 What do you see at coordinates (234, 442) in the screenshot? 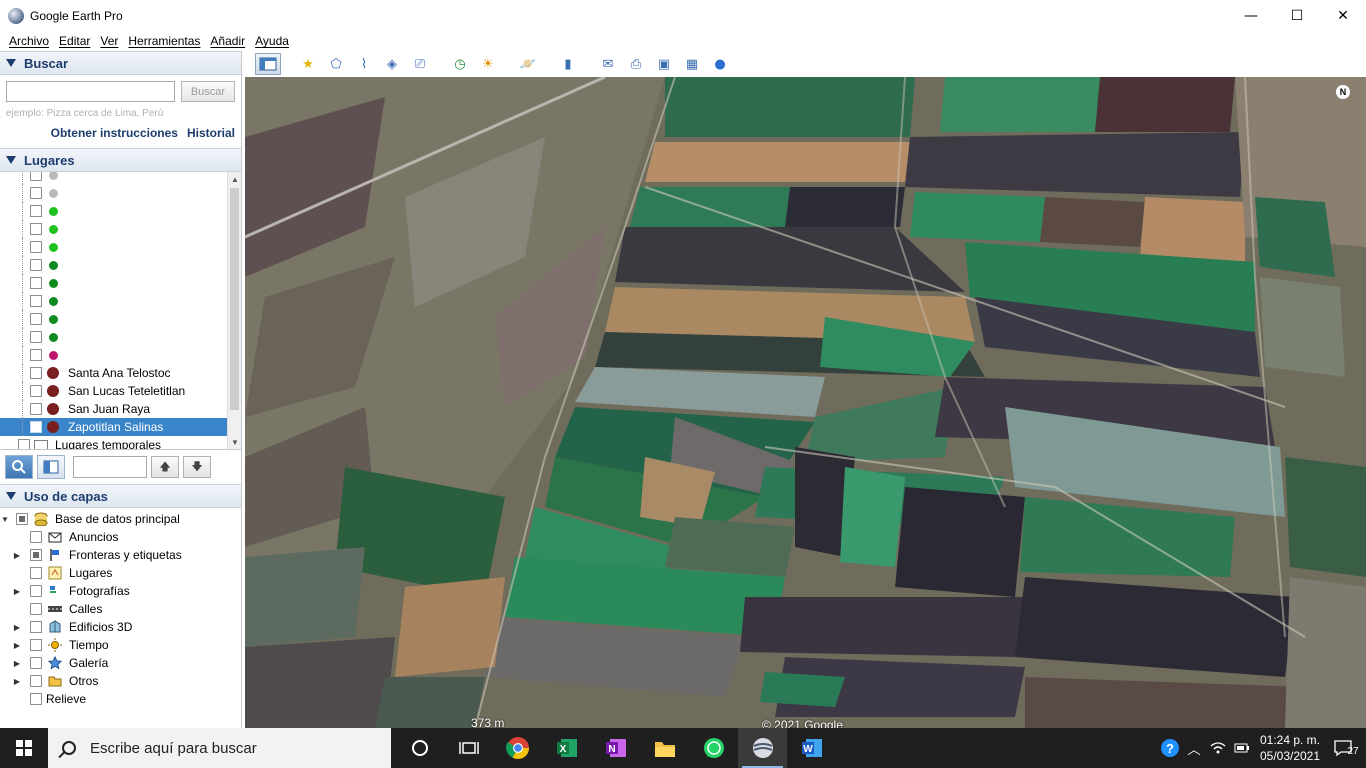
I see `scroll-down-icon: ▼` at bounding box center [234, 442].